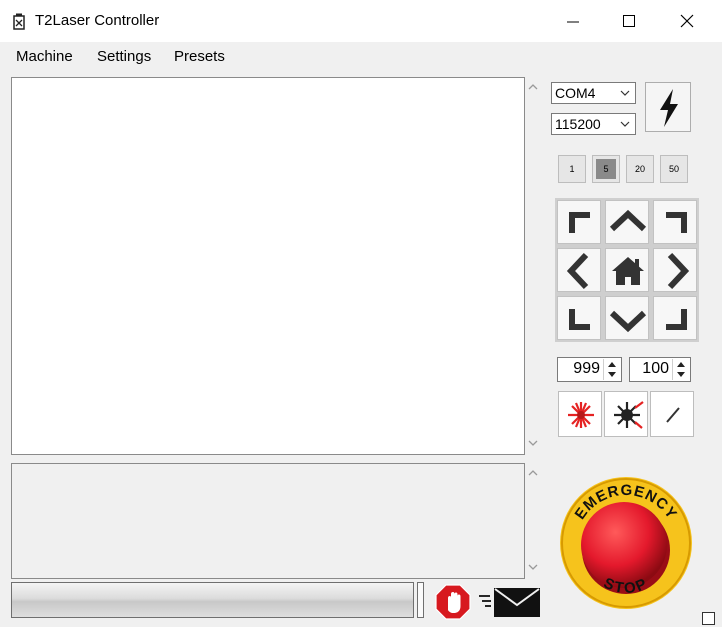 The width and height of the screenshot is (722, 627). I want to click on console-scroll-up-icon, so click(533, 87).